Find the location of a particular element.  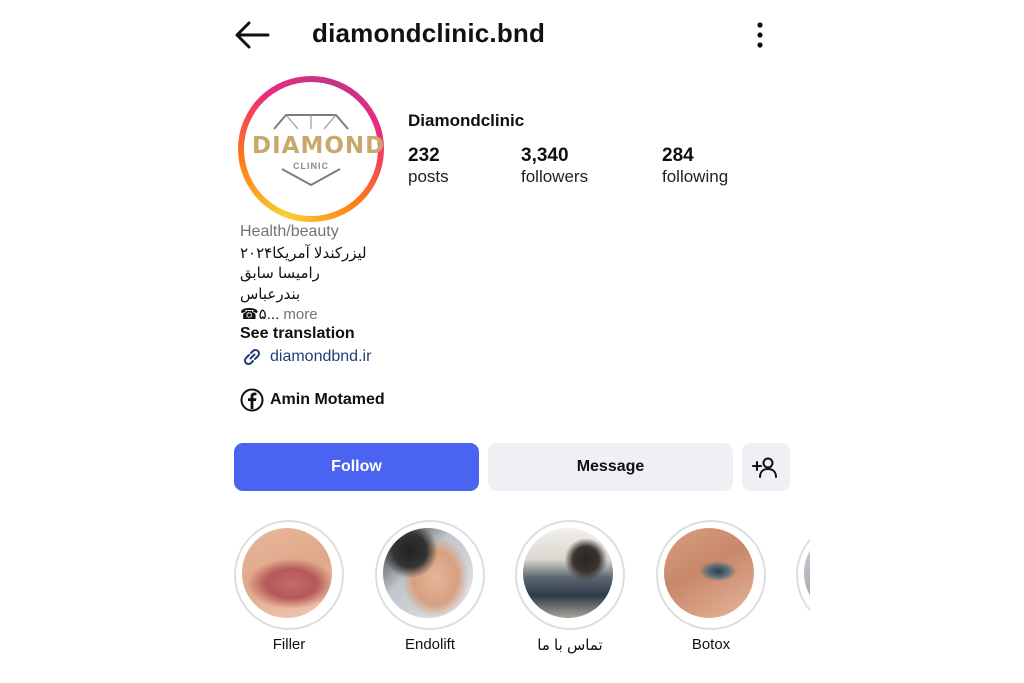

bio-more-link: more is located at coordinates (300, 314).